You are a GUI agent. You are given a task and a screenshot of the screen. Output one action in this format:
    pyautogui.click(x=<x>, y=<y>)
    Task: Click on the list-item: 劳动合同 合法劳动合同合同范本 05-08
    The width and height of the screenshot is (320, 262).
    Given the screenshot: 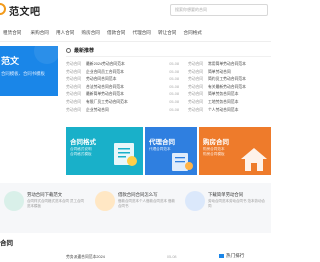 What is the action you would take?
    pyautogui.click(x=122, y=88)
    